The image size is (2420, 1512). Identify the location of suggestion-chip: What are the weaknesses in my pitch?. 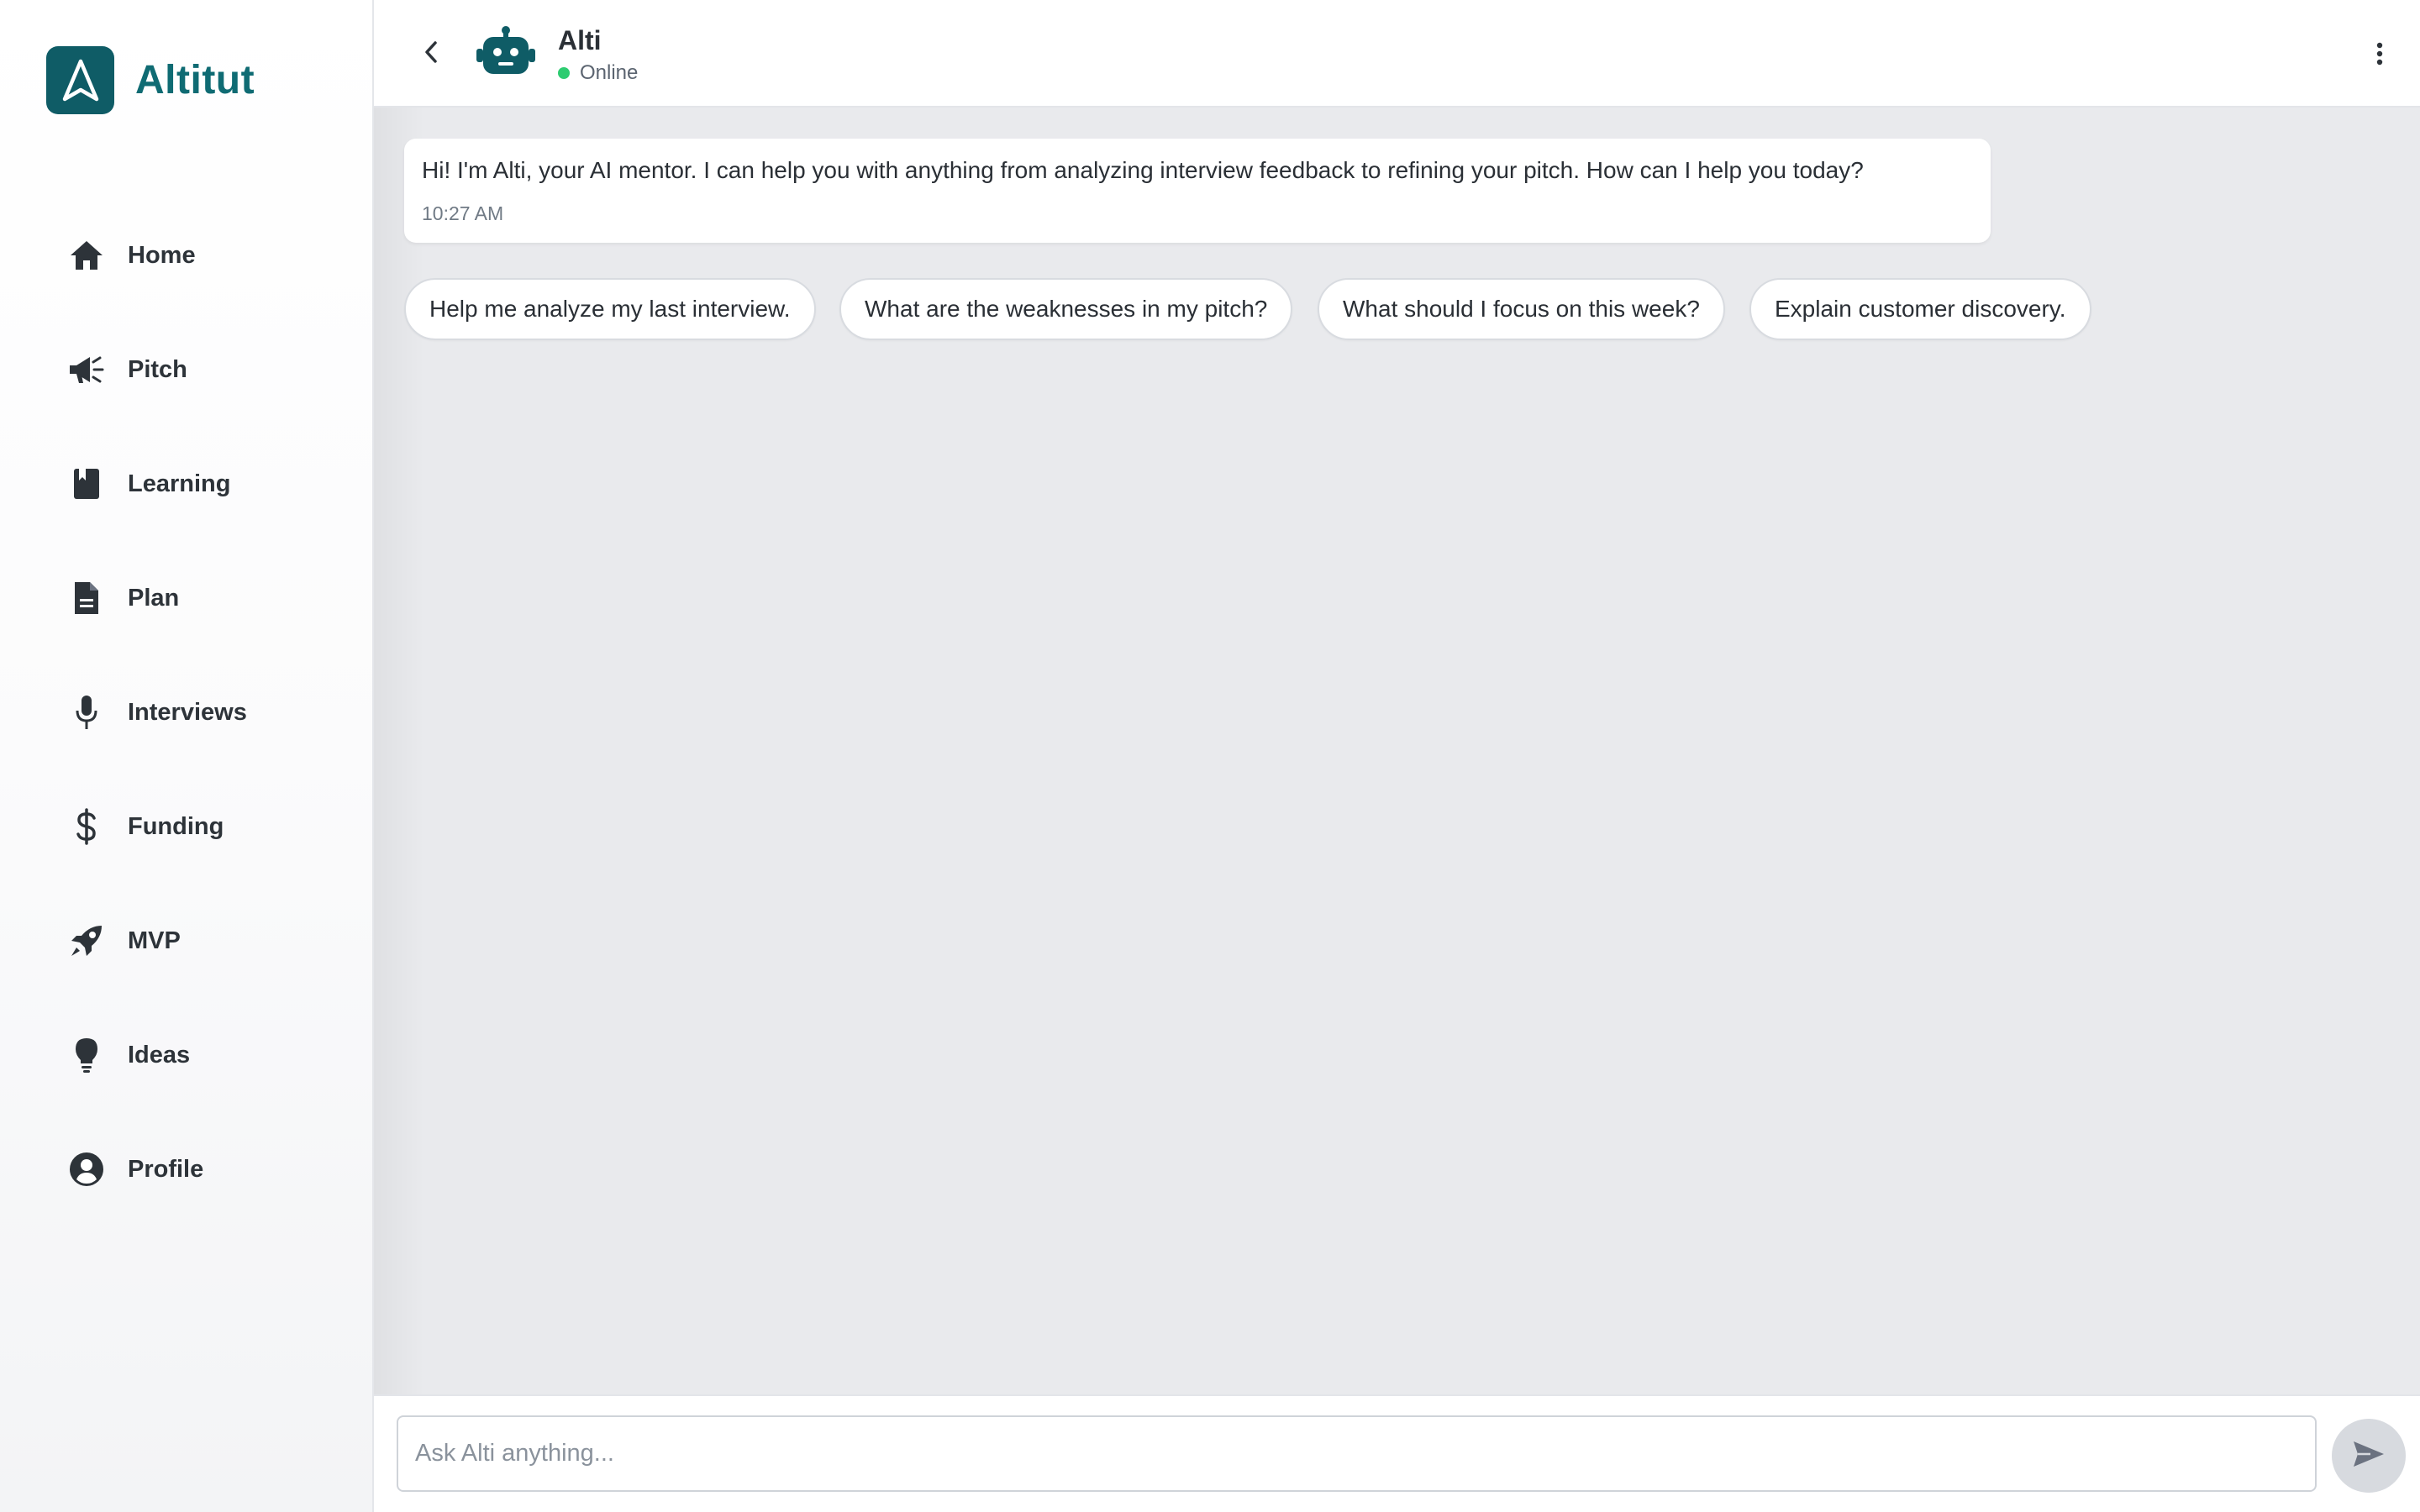
(1066, 309).